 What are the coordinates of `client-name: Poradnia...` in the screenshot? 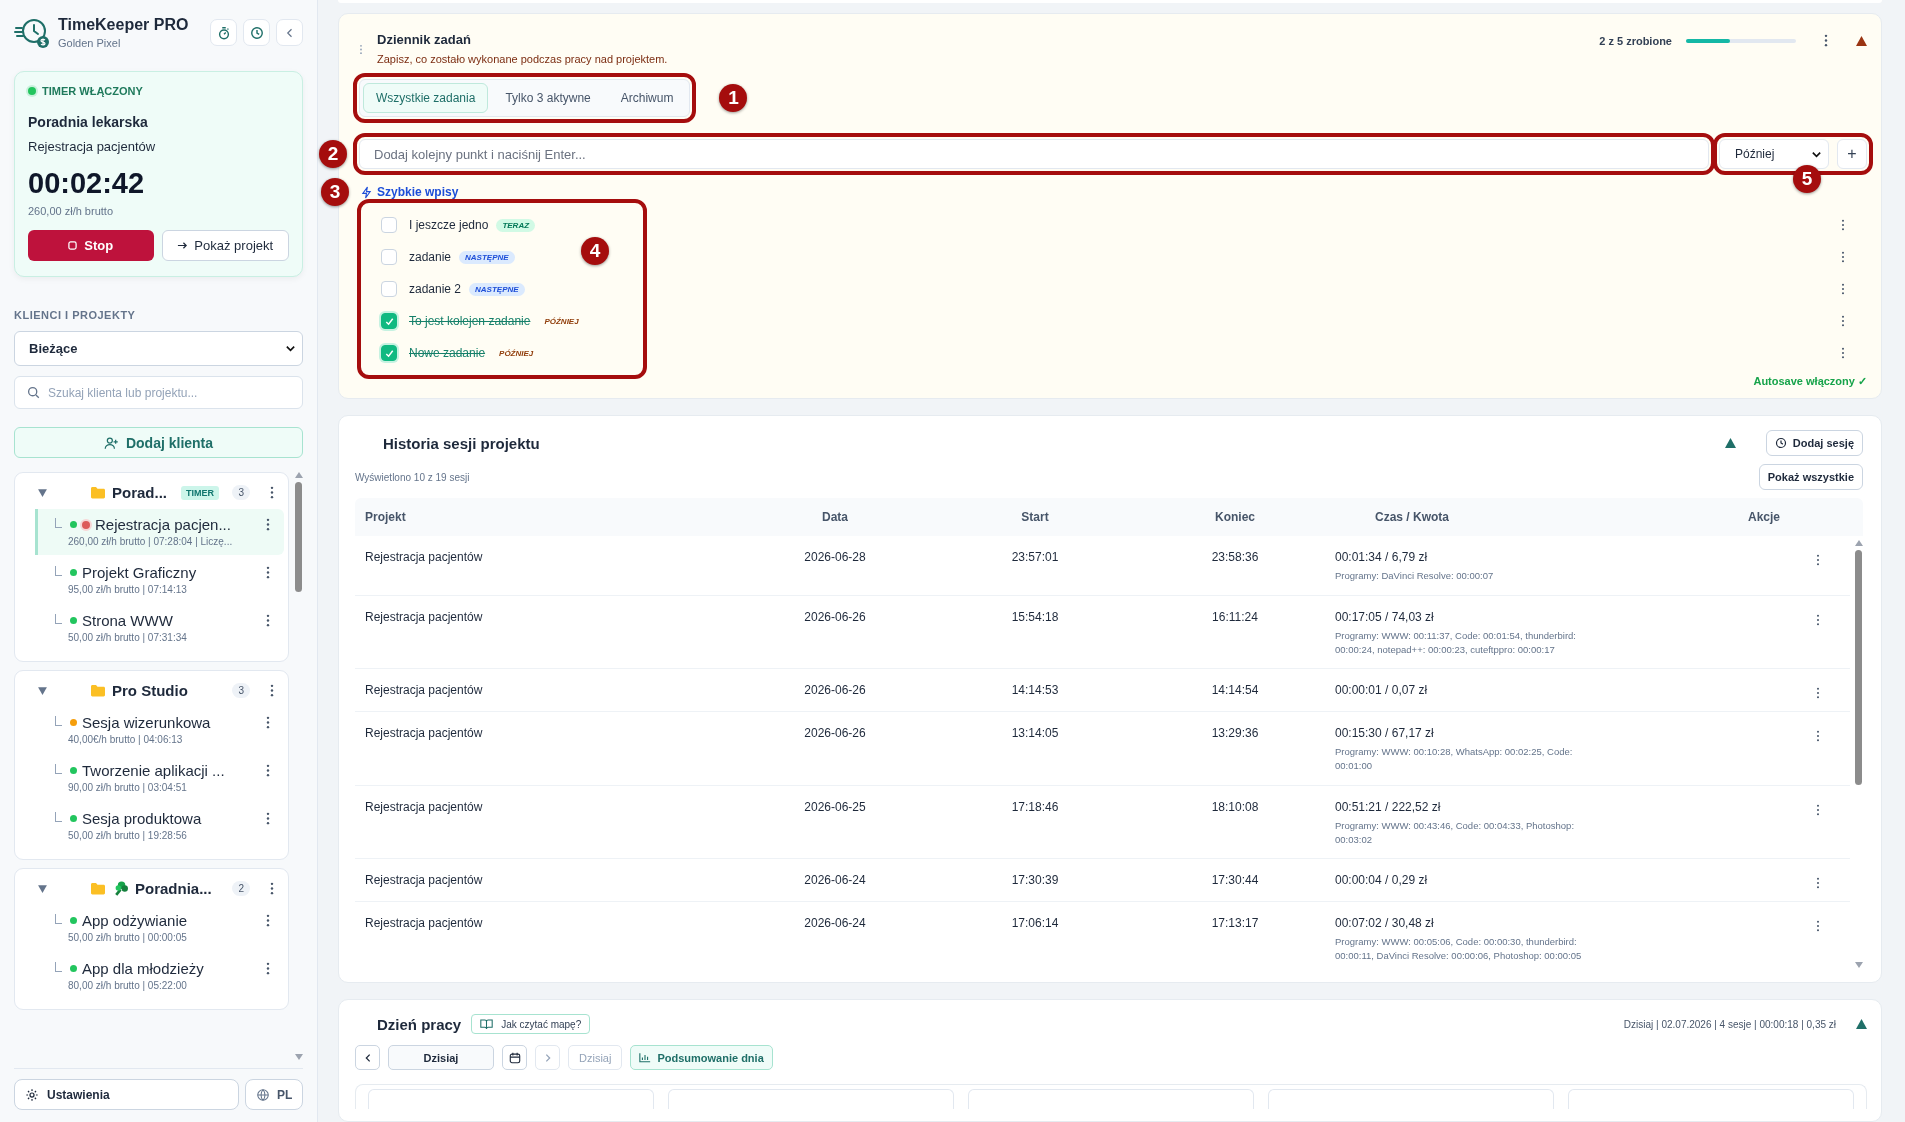 It's located at (173, 888).